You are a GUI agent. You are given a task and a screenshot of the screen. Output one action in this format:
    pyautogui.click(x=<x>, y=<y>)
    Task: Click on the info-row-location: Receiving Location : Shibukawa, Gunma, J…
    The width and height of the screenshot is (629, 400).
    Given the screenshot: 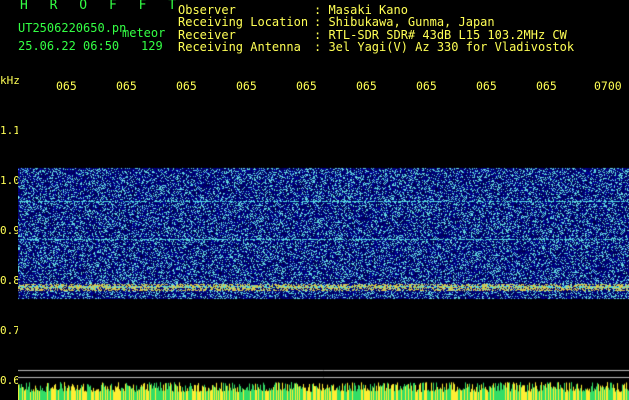 What is the action you would take?
    pyautogui.click(x=376, y=22)
    